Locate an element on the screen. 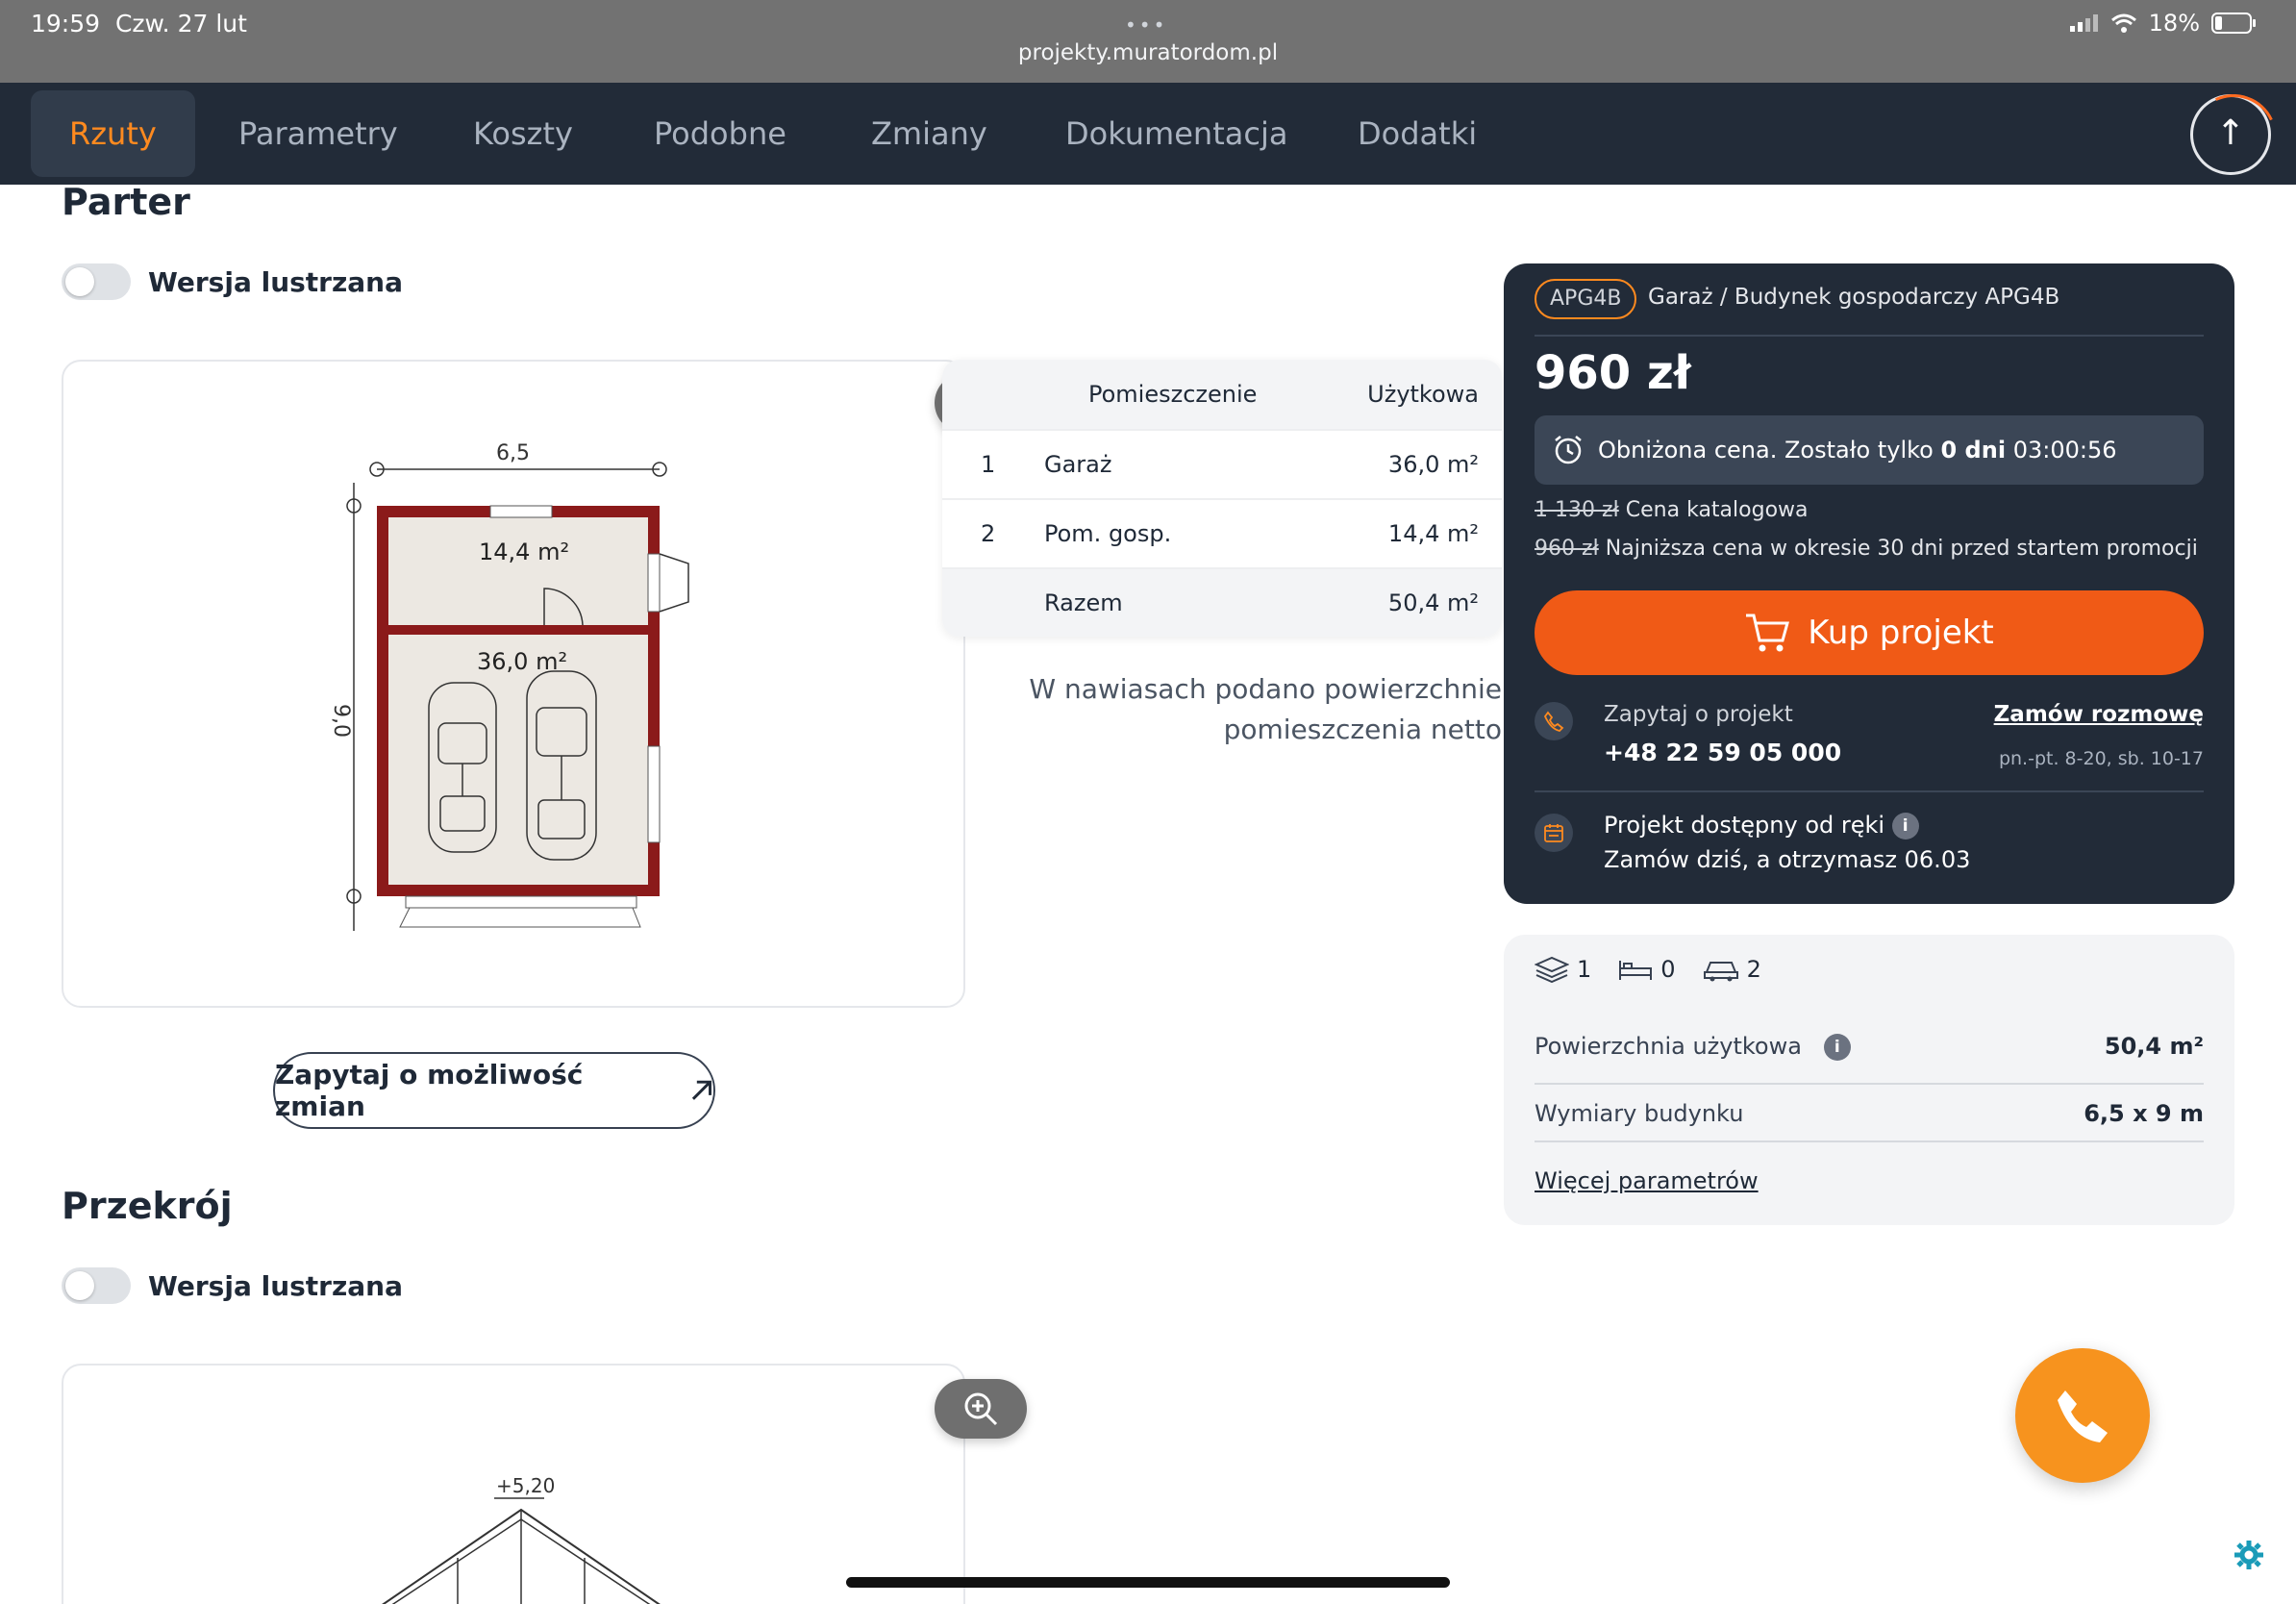 The image size is (2296, 1604). ask-changes-button: Zapytaj o możliwość zmian is located at coordinates (494, 1090).